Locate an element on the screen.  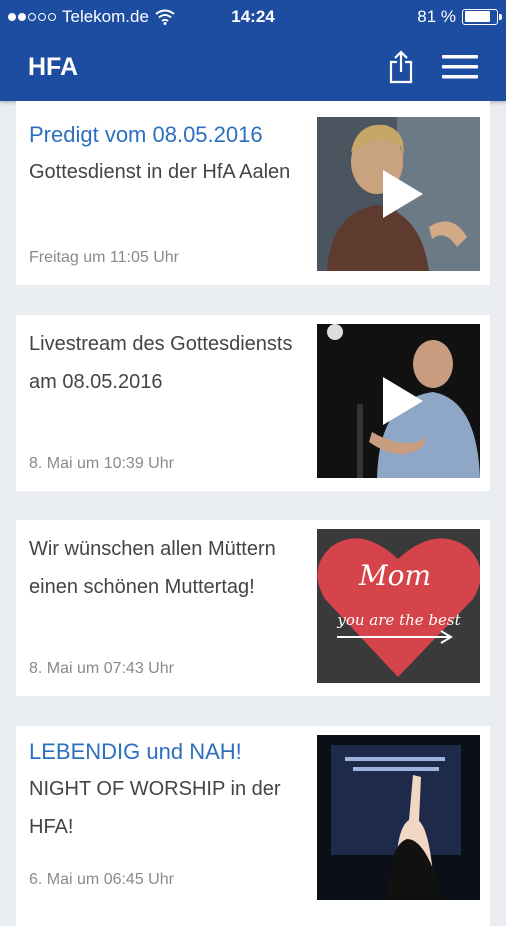
thumb-text-mom: Mom is located at coordinates (394, 575).